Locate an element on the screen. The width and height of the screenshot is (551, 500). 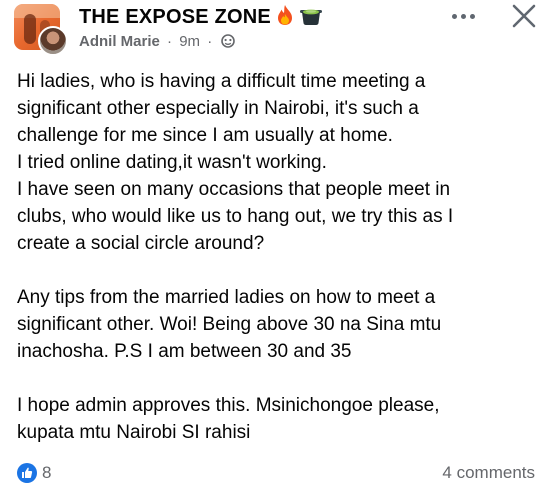
friends-globe-icon is located at coordinates (228, 43).